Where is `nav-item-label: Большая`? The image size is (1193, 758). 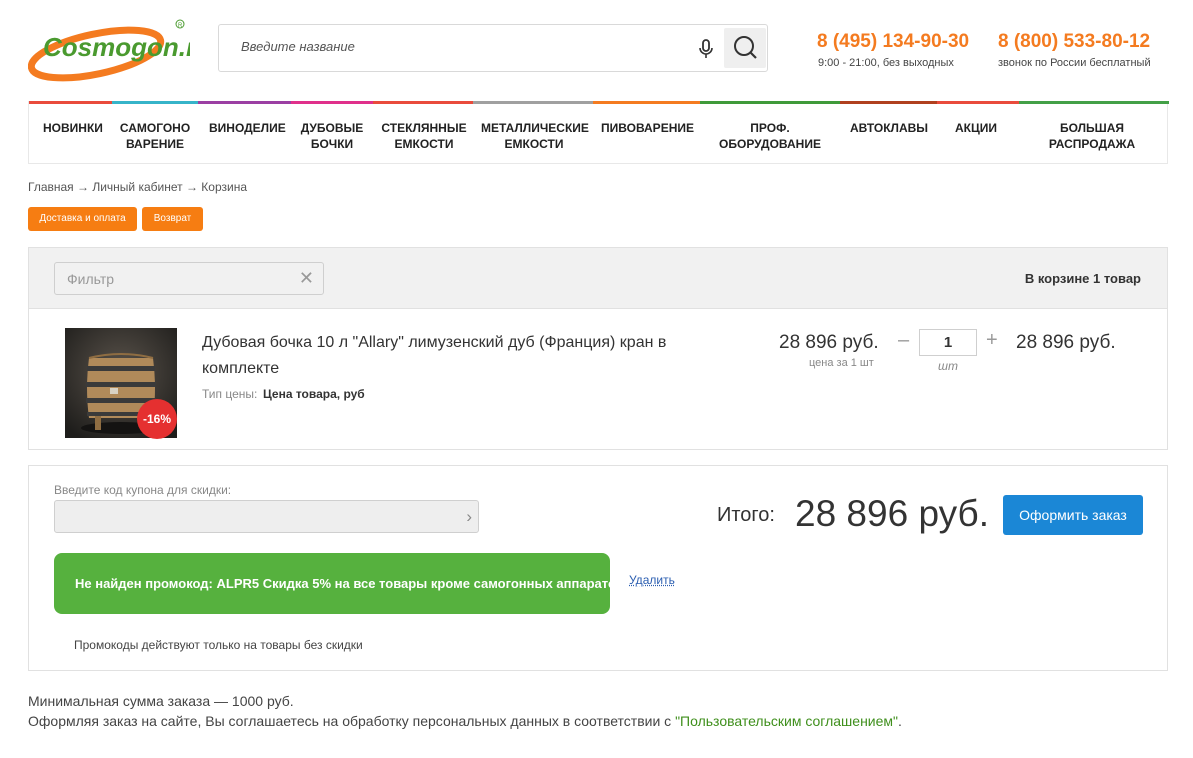 nav-item-label: Большая is located at coordinates (1092, 128).